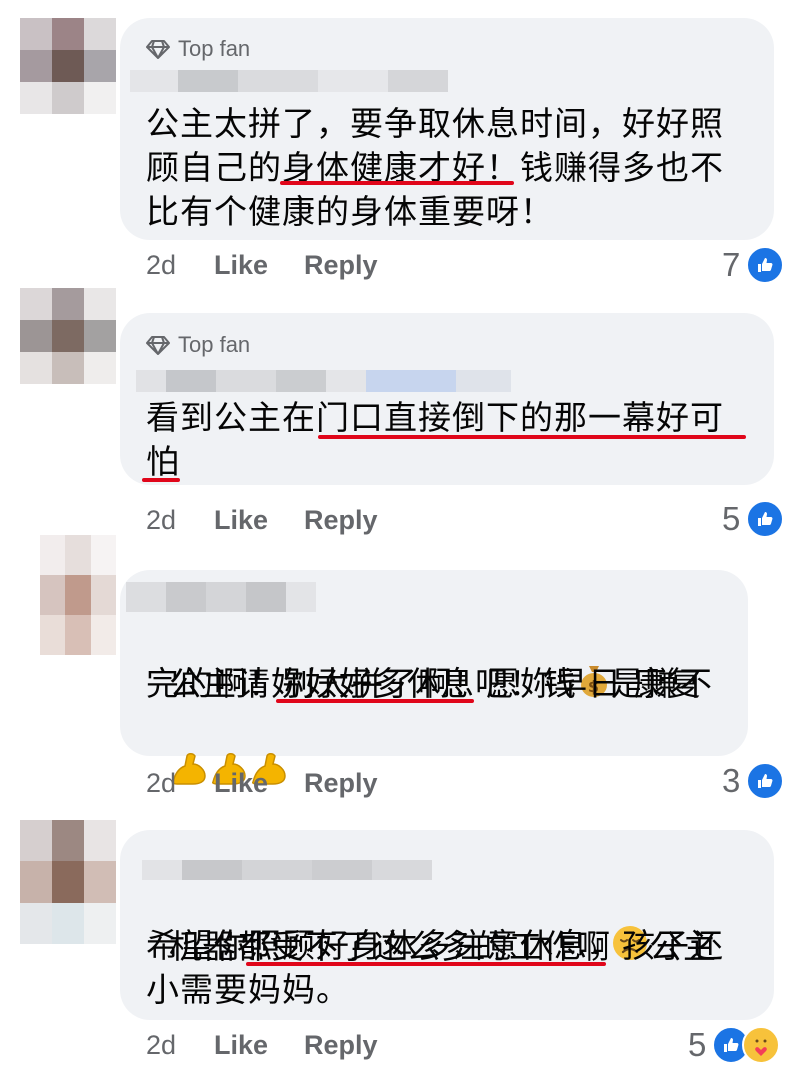 This screenshot has width=800, height=1075. Describe the element at coordinates (435, 417) in the screenshot. I see `comment-text: 看到公主在门口直接倒下的那一幕好可` at that location.